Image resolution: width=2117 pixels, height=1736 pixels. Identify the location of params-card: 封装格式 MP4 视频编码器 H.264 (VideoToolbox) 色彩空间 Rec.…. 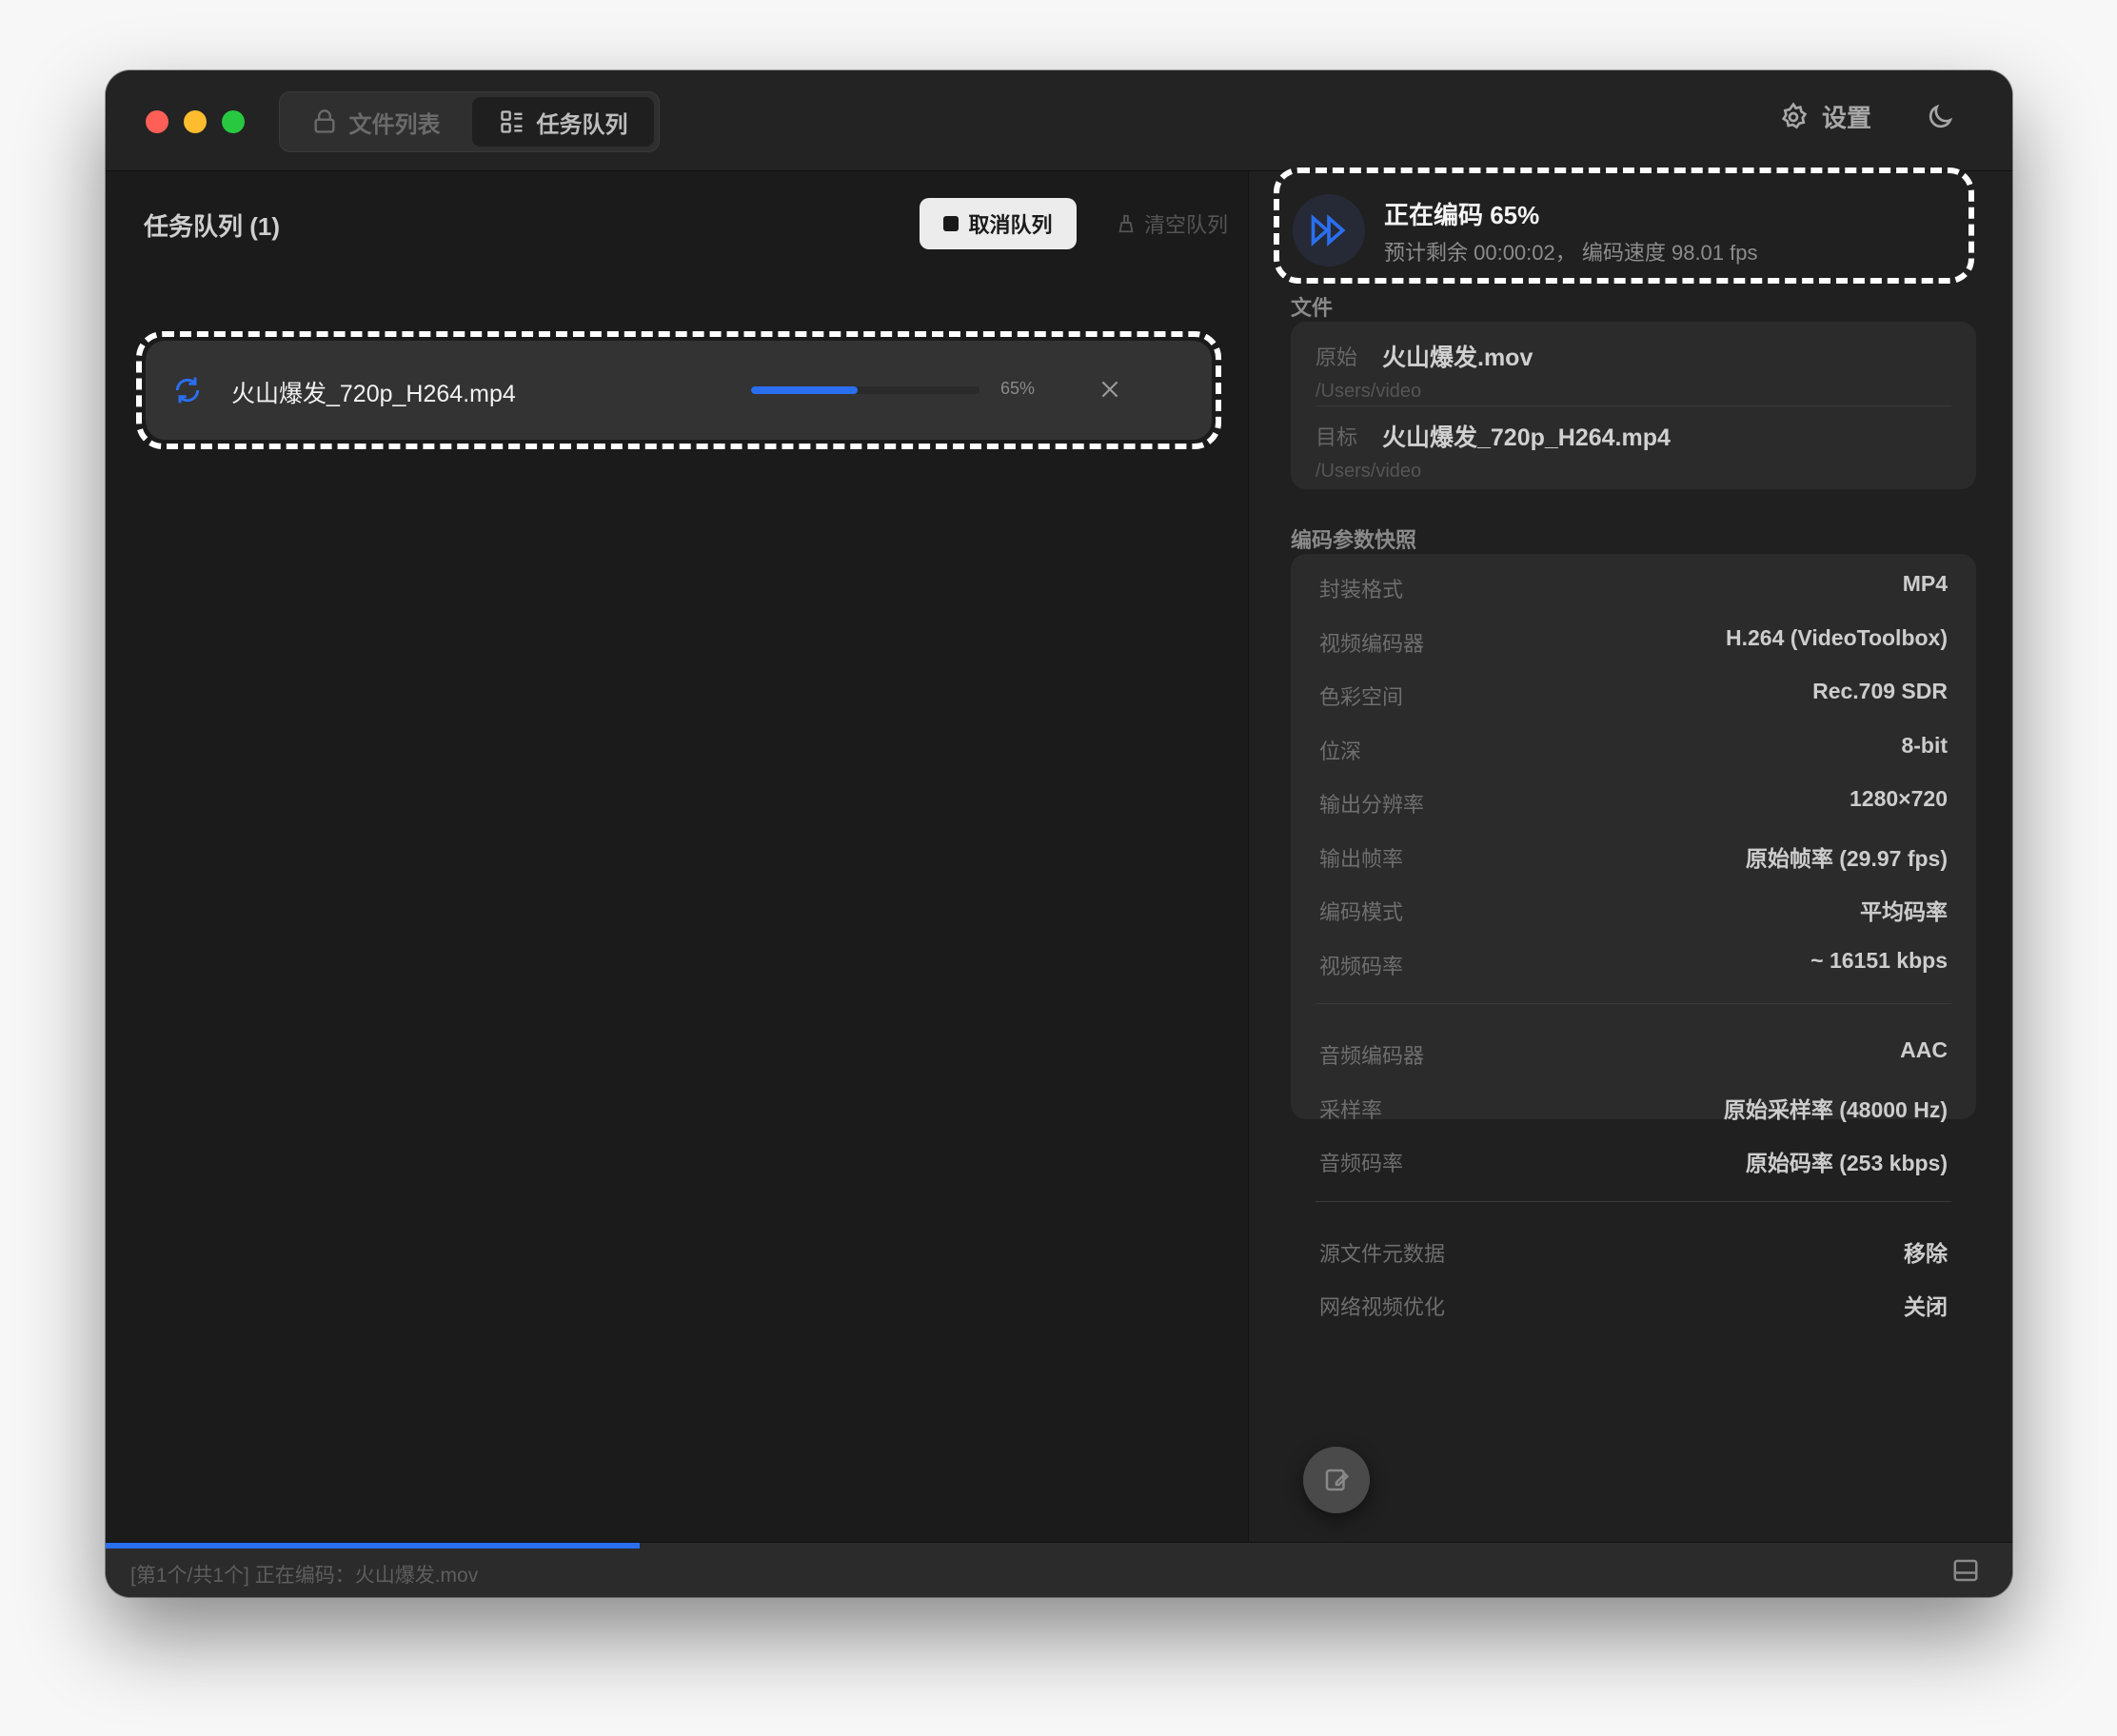
(1634, 936).